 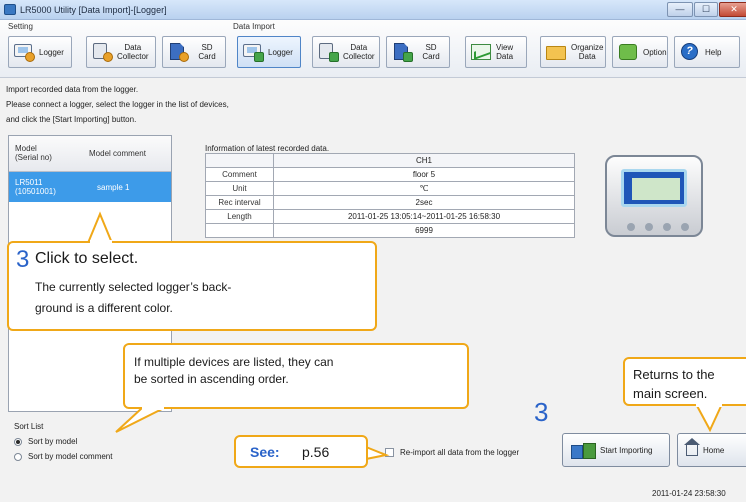 What do you see at coordinates (153, 408) in the screenshot?
I see `sort-tail-cover` at bounding box center [153, 408].